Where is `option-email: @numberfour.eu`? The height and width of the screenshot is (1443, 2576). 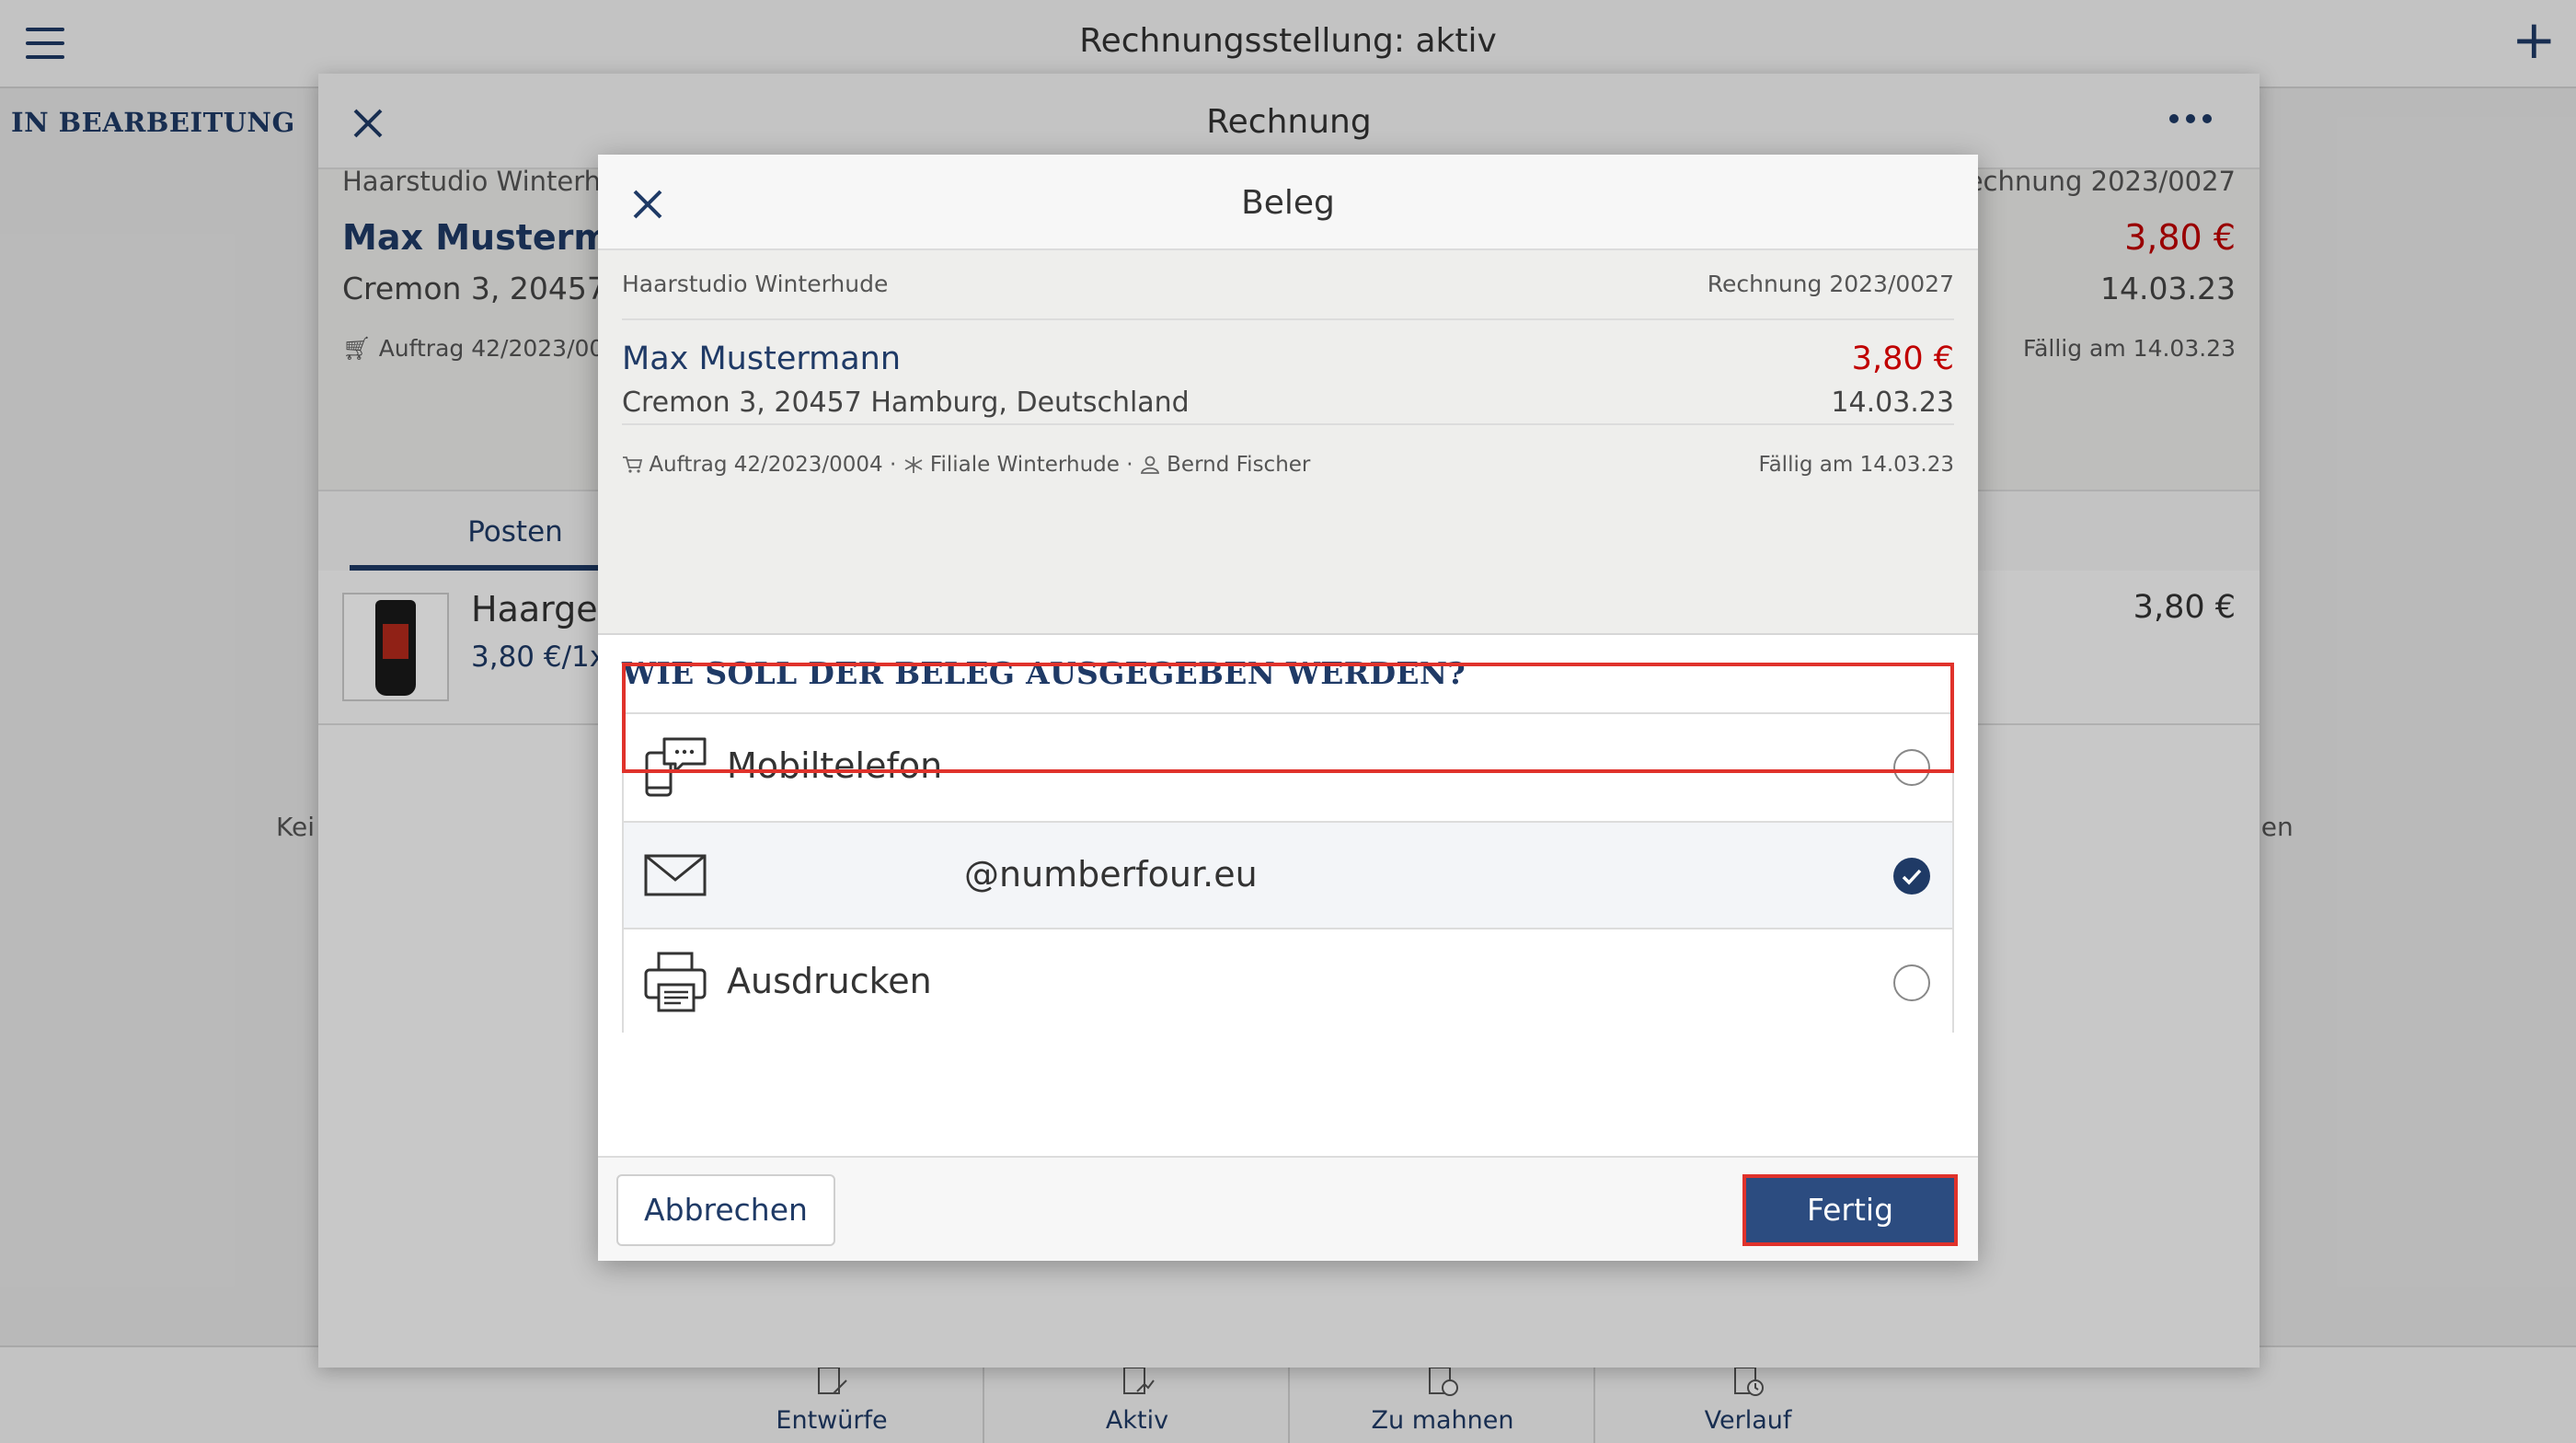
option-email: @numberfour.eu is located at coordinates (1288, 874).